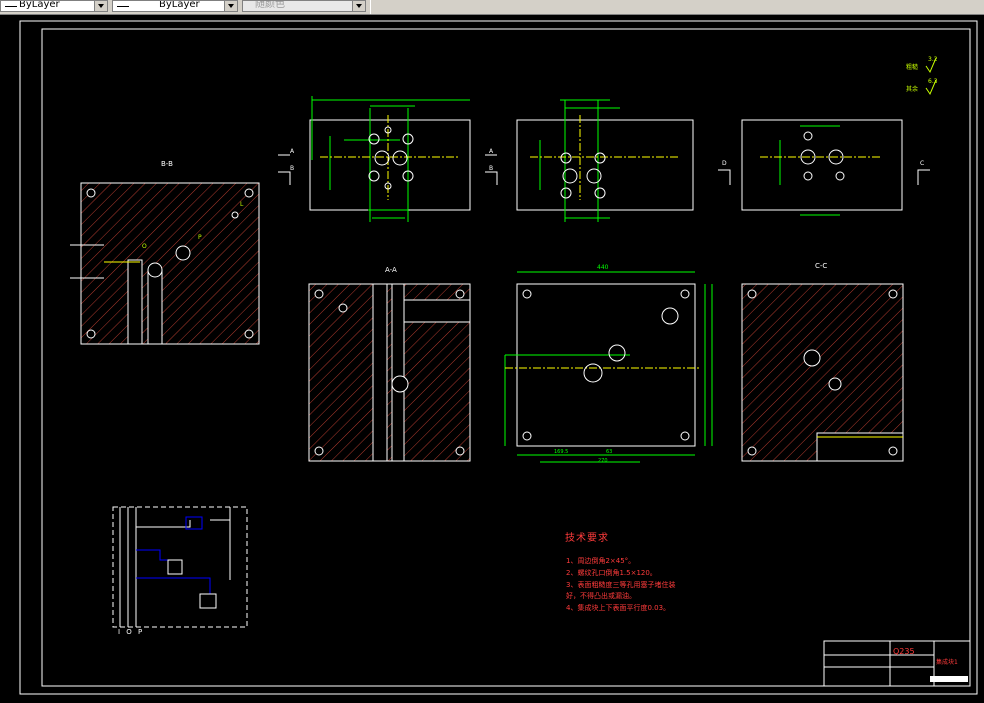 The height and width of the screenshot is (703, 984). Describe the element at coordinates (587, 538) in the screenshot. I see `tech-requirements-title: 技术要求` at that location.